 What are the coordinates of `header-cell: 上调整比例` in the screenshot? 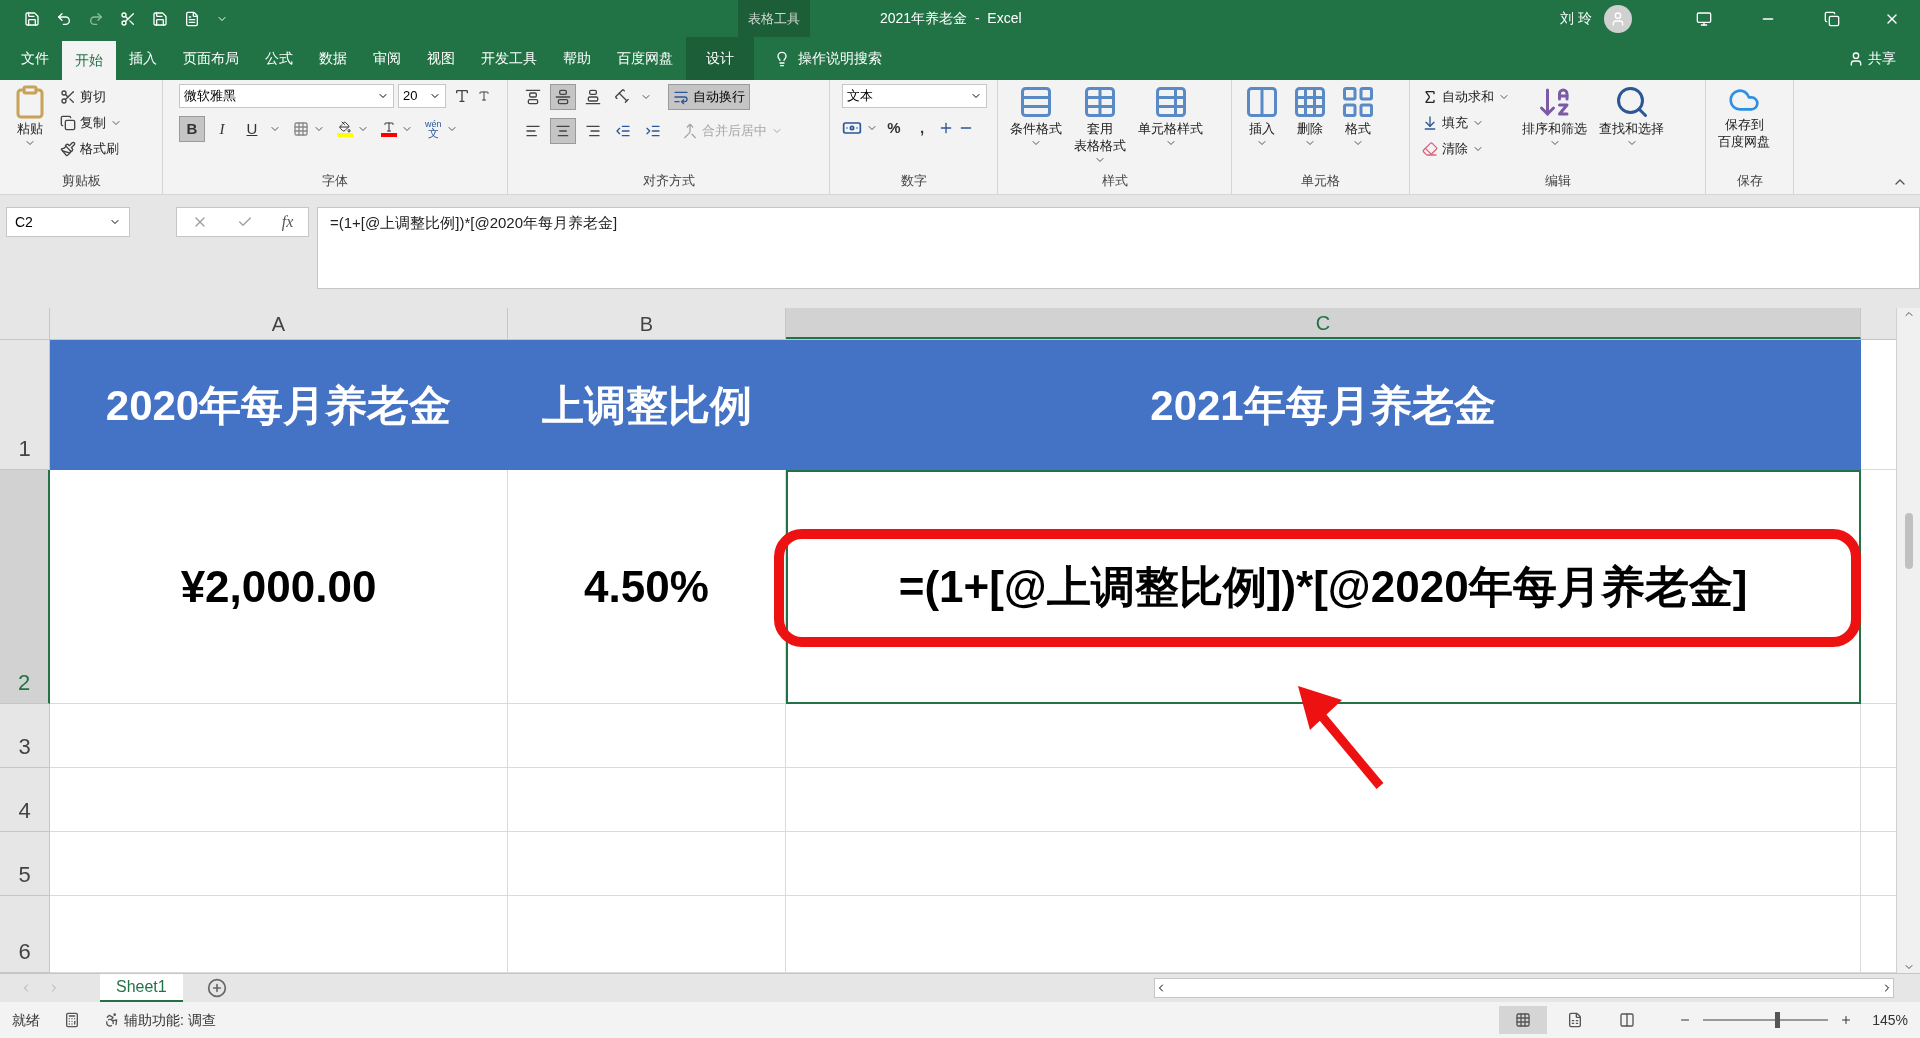 It's located at (647, 405).